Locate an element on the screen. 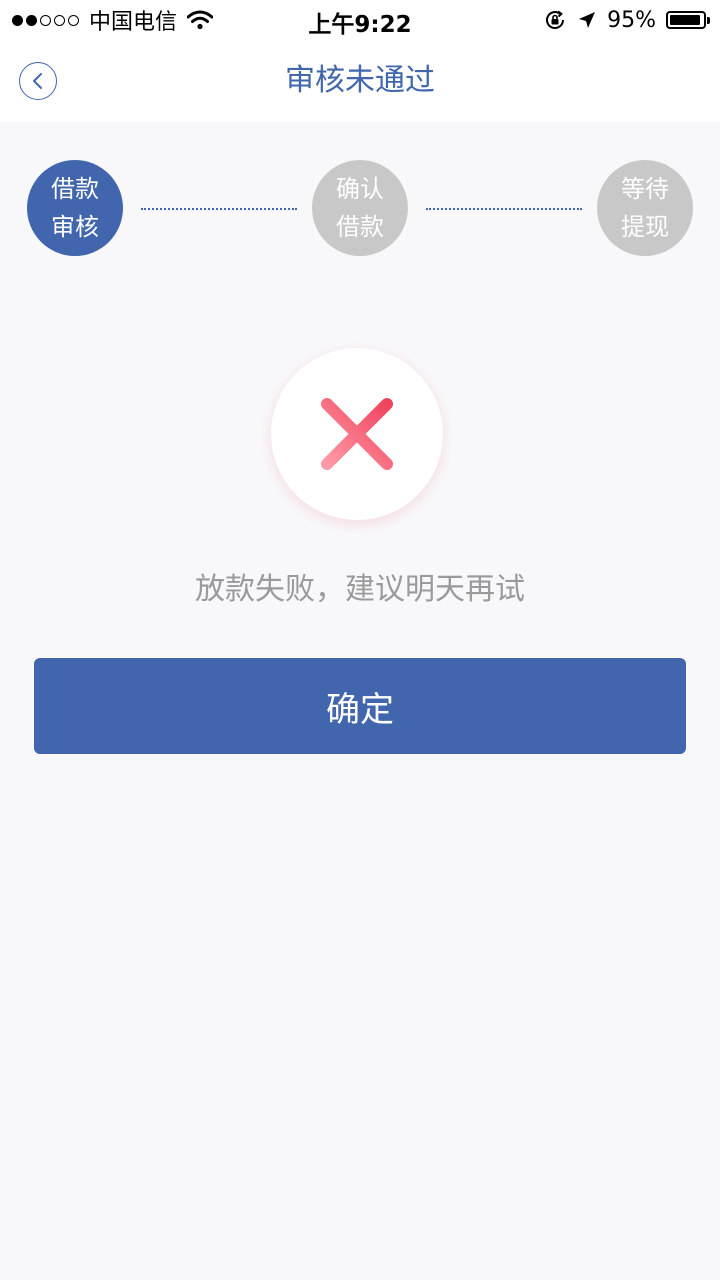 The width and height of the screenshot is (720, 1280). page-title: 审核未通过 is located at coordinates (360, 80).